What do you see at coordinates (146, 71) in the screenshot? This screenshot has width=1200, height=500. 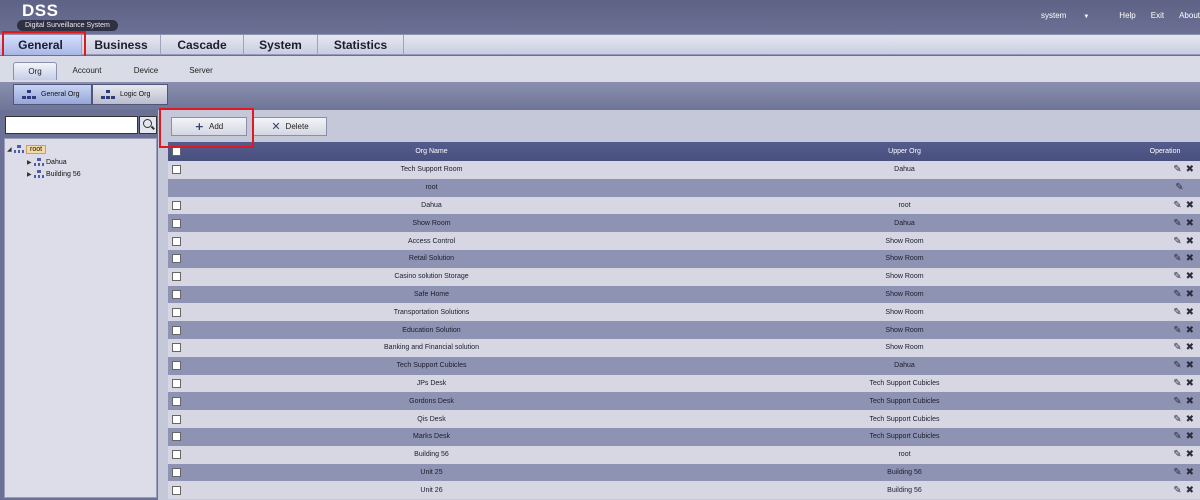 I see `subtab-device: Device` at bounding box center [146, 71].